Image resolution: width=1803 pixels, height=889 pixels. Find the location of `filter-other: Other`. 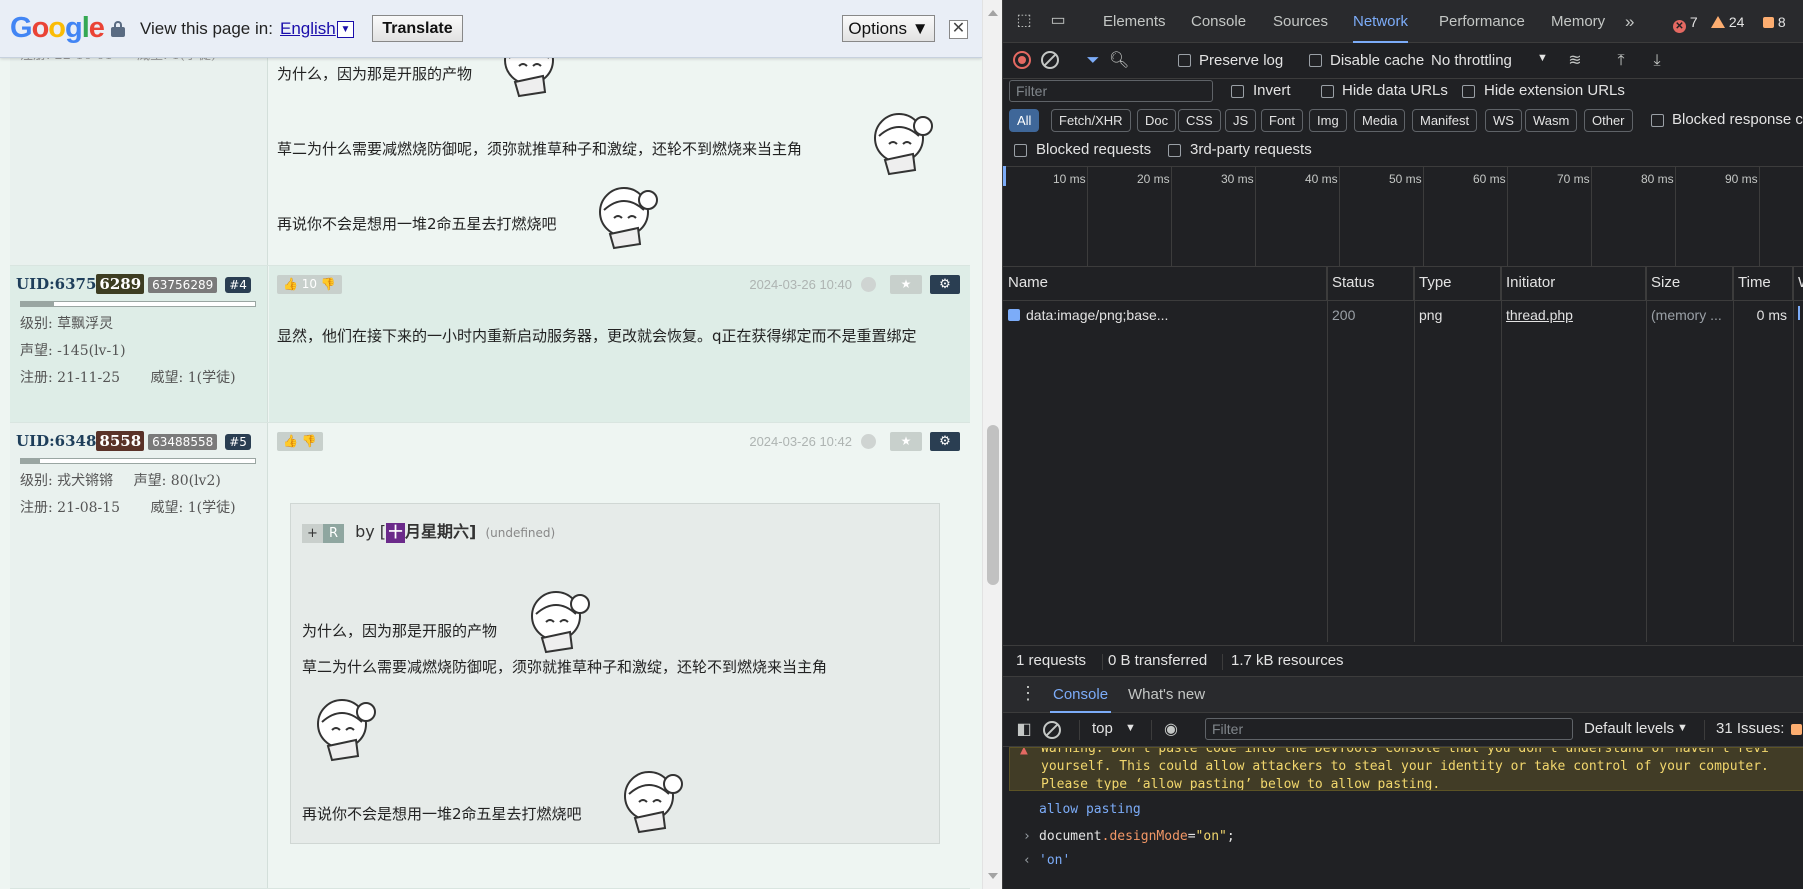

filter-other: Other is located at coordinates (1608, 120).